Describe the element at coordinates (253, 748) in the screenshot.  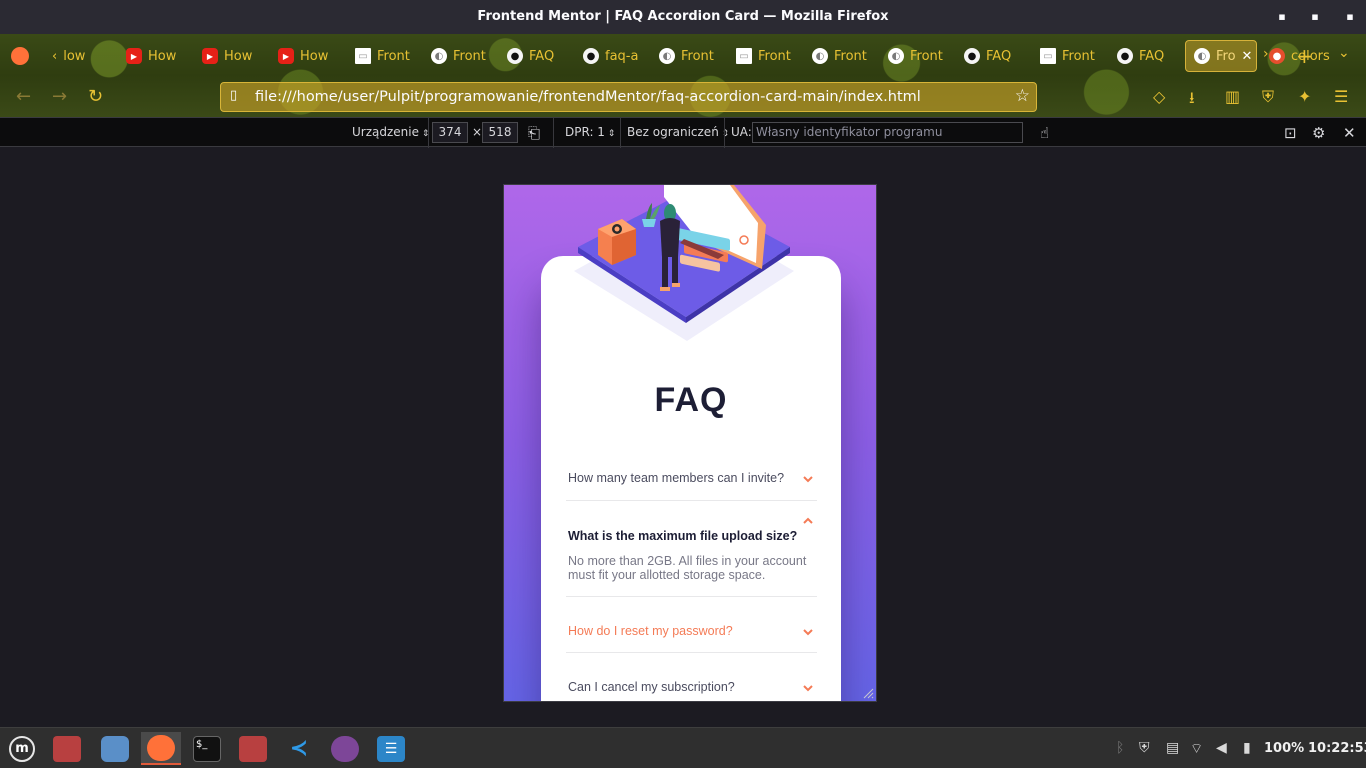
I see `taskbar-files` at that location.